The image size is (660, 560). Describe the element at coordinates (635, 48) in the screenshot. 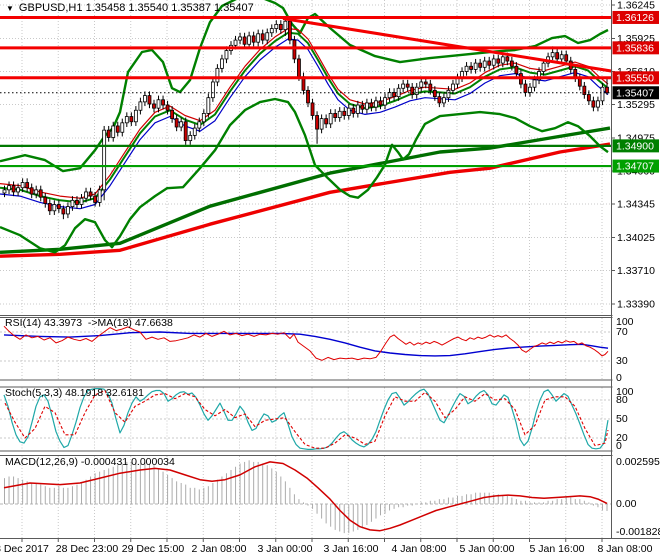

I see `level-badge-1.35836: 1.35836` at that location.